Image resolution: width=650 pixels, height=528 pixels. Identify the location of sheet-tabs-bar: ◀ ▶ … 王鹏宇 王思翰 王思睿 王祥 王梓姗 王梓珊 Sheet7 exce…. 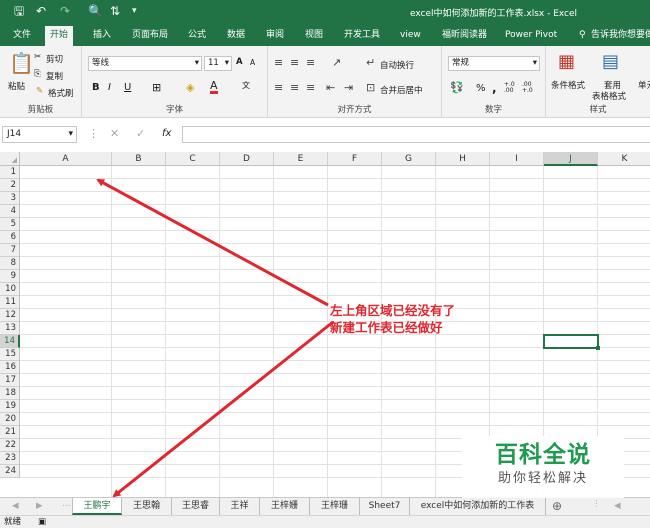
(325, 506).